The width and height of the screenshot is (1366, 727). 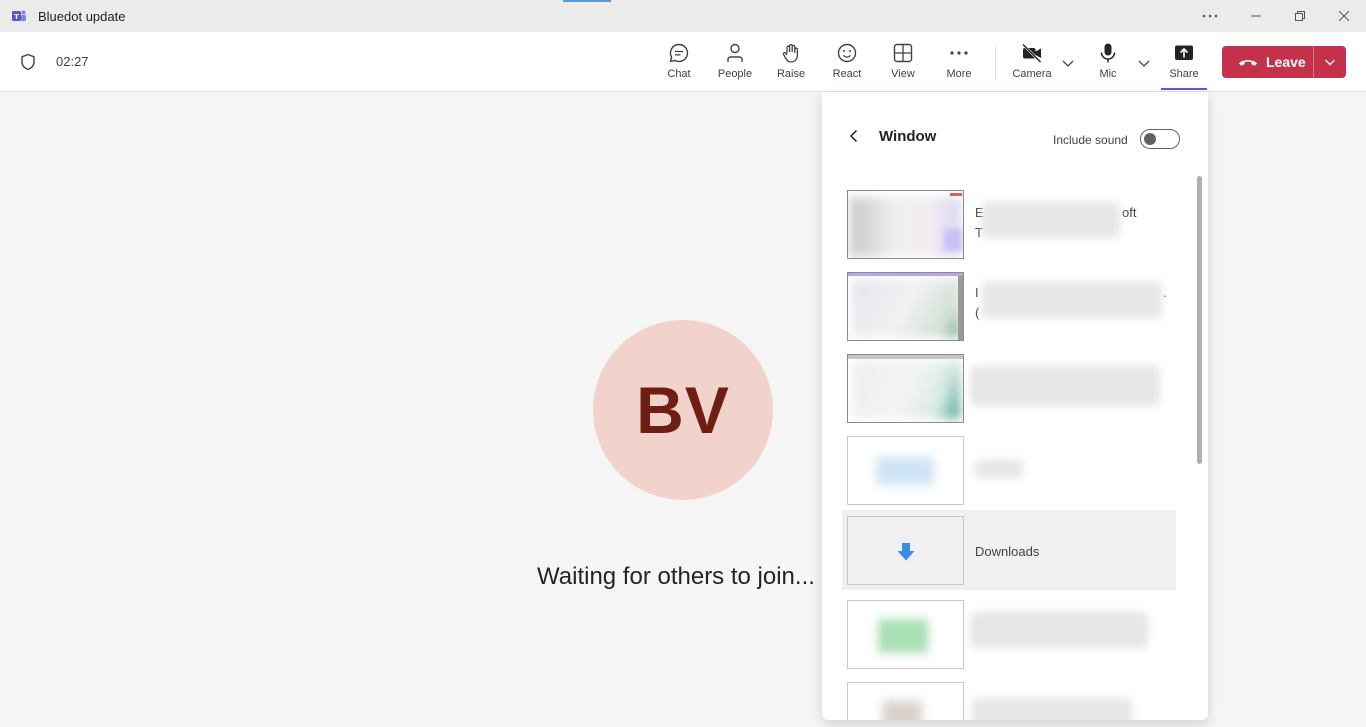 I want to click on share-button: Share, so click(x=1184, y=64).